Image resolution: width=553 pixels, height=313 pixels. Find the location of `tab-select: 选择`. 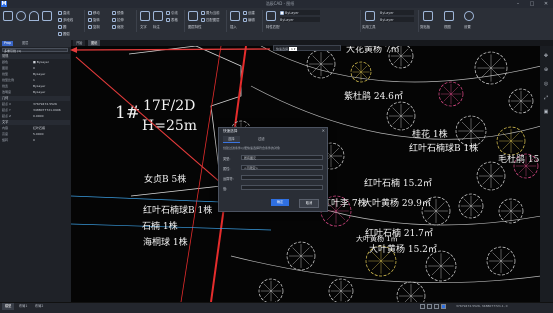

tab-select: 选择 is located at coordinates (231, 139).